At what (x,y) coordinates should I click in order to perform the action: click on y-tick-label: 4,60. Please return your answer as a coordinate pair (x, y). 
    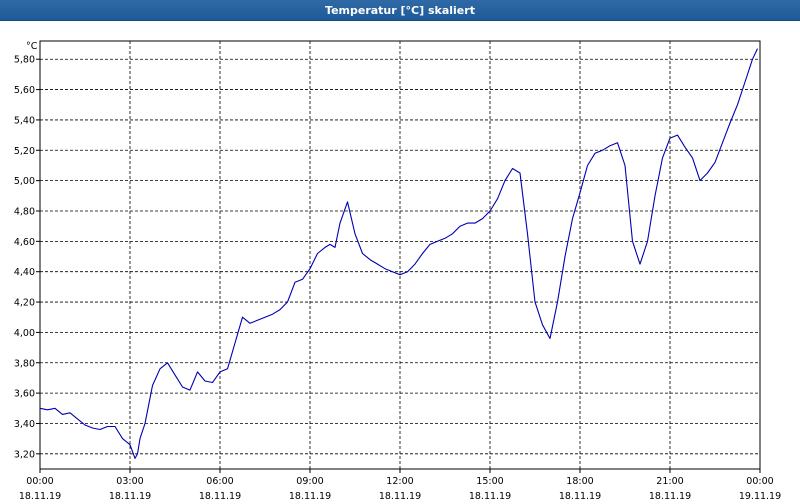
    Looking at the image, I should click on (24, 242).